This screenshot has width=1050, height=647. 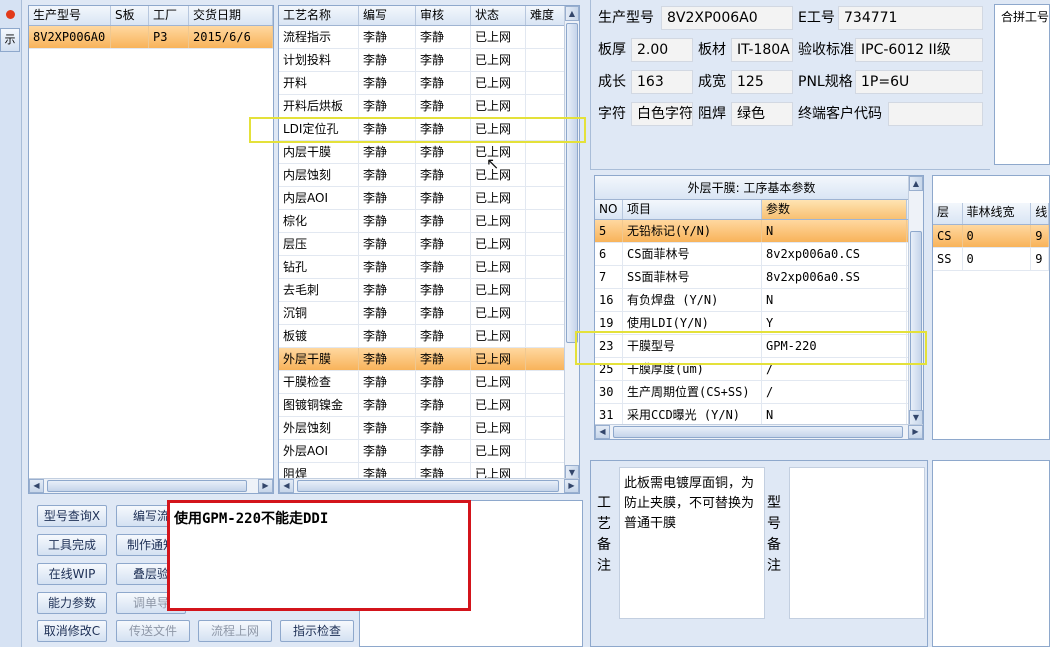 I want to click on process-row: 图镀铜镍金 李静 李静 已上网, so click(x=429, y=405).